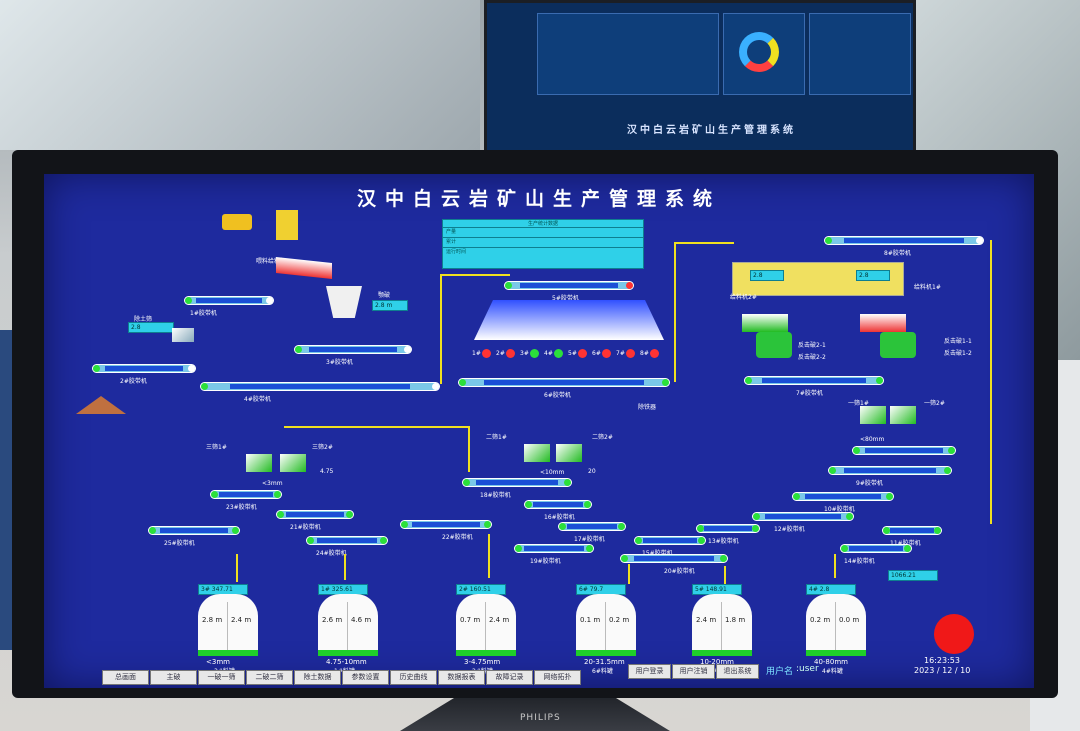 The width and height of the screenshot is (1080, 731). What do you see at coordinates (606, 625) in the screenshot?
I see `silo: 0.1 m 0.2 m` at bounding box center [606, 625].